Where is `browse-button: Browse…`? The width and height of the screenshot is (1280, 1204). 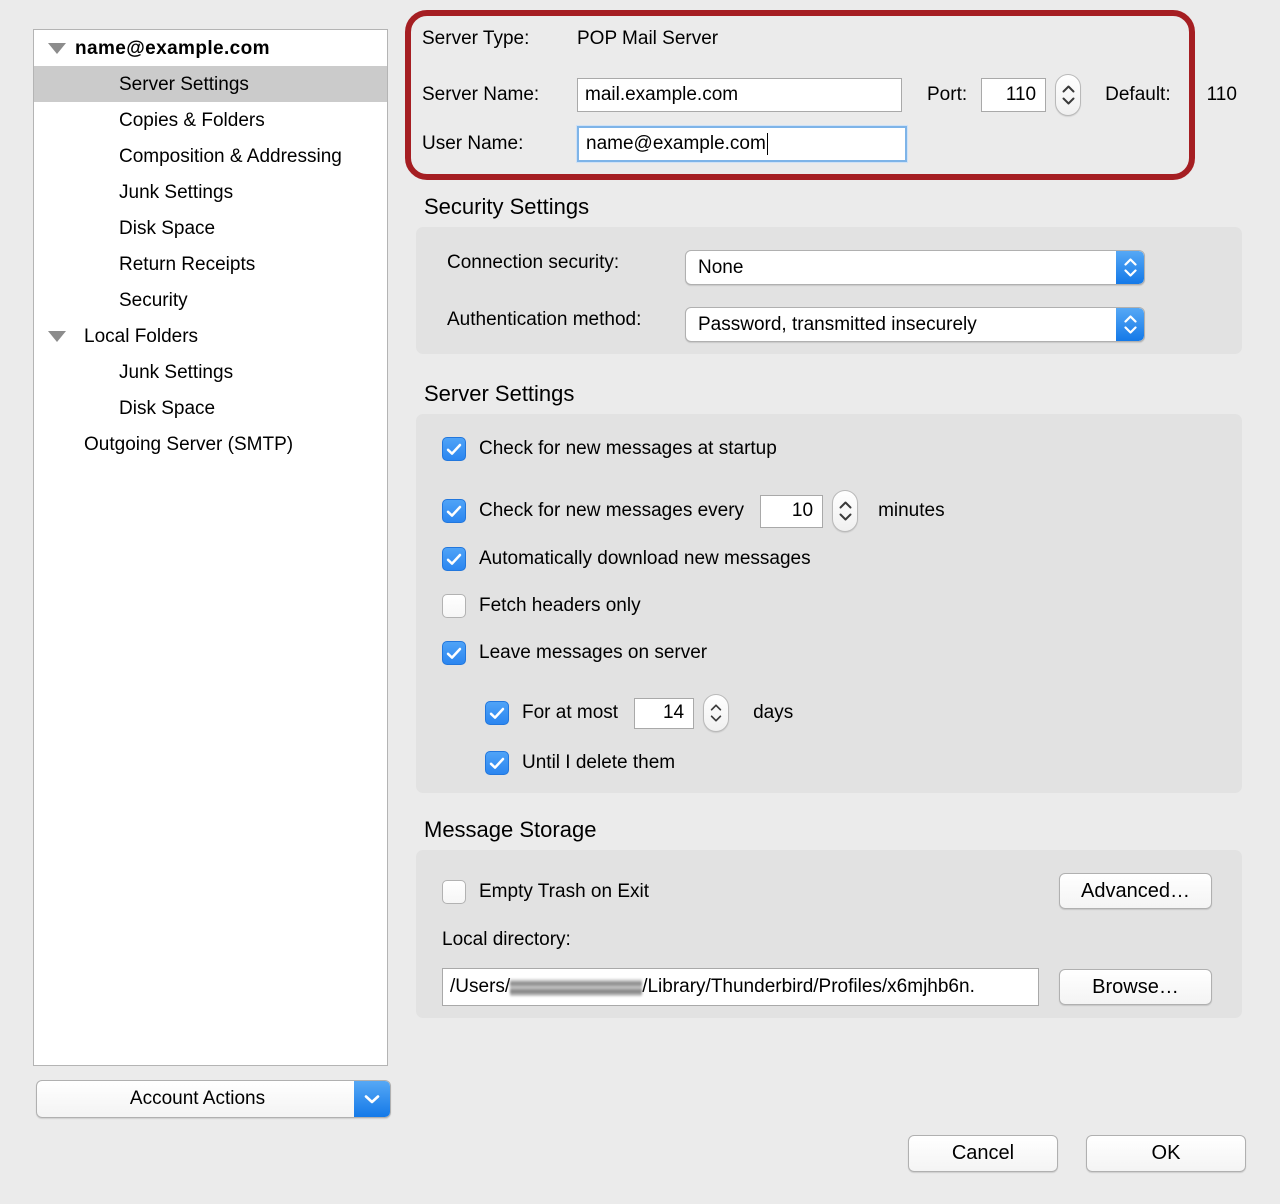 browse-button: Browse… is located at coordinates (1135, 987).